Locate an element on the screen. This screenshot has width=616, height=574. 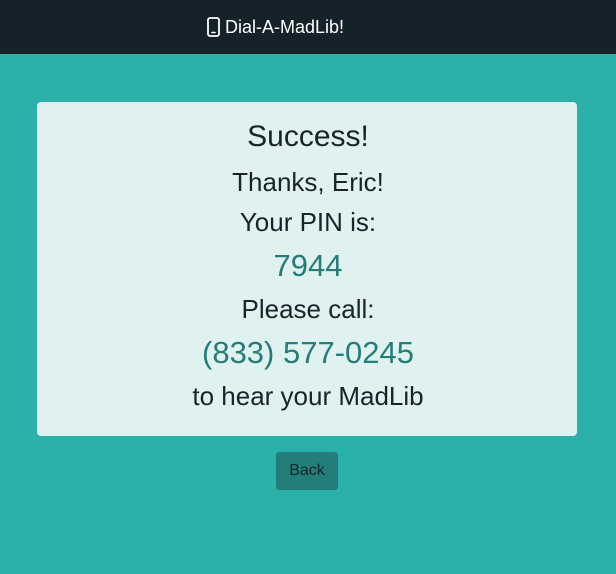
call-label: Please call: is located at coordinates (308, 309).